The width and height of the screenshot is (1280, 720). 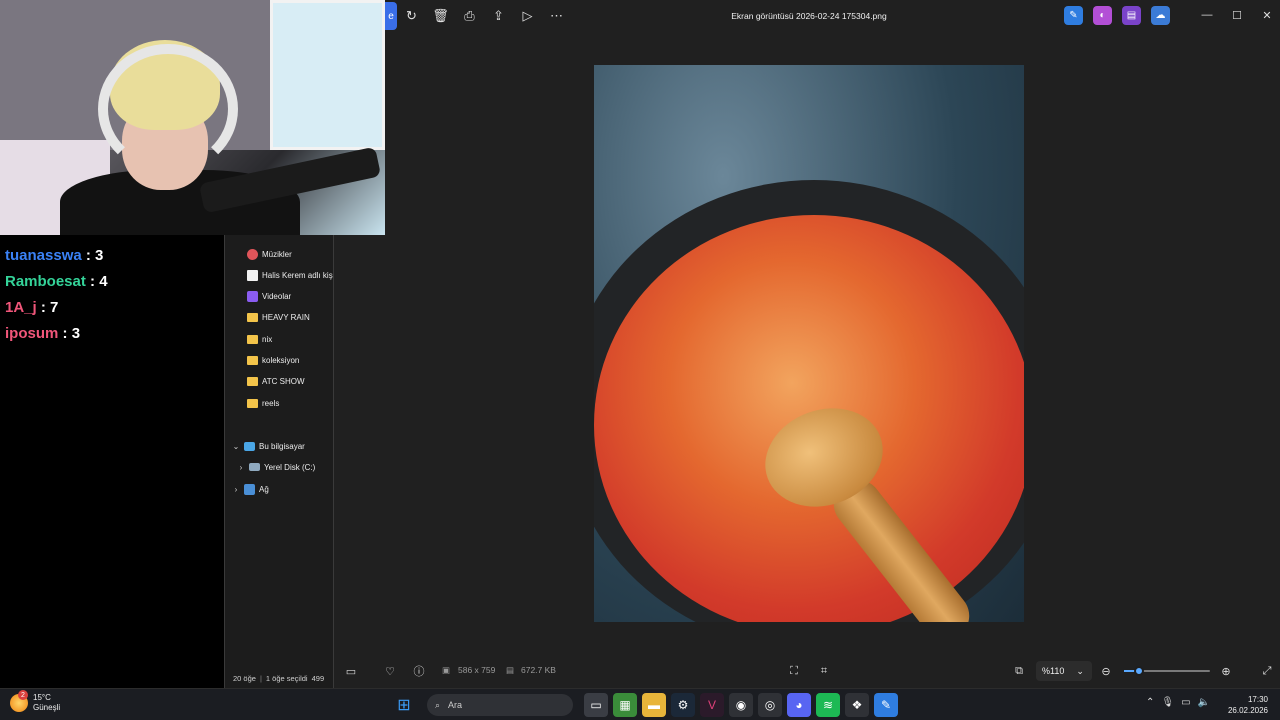 What do you see at coordinates (469, 16) in the screenshot?
I see `print-icon: ⎙` at bounding box center [469, 16].